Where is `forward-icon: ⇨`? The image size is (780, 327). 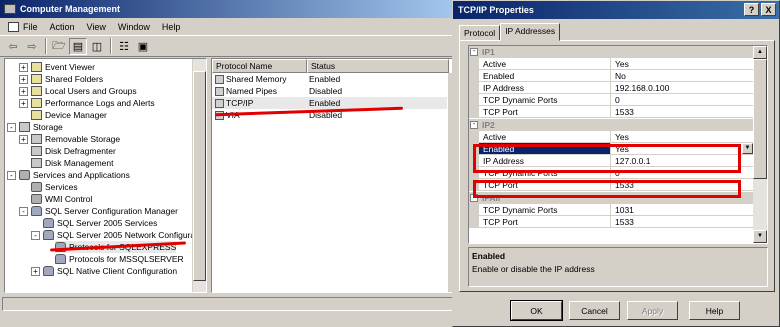
forward-icon: ⇨ is located at coordinates (32, 46).